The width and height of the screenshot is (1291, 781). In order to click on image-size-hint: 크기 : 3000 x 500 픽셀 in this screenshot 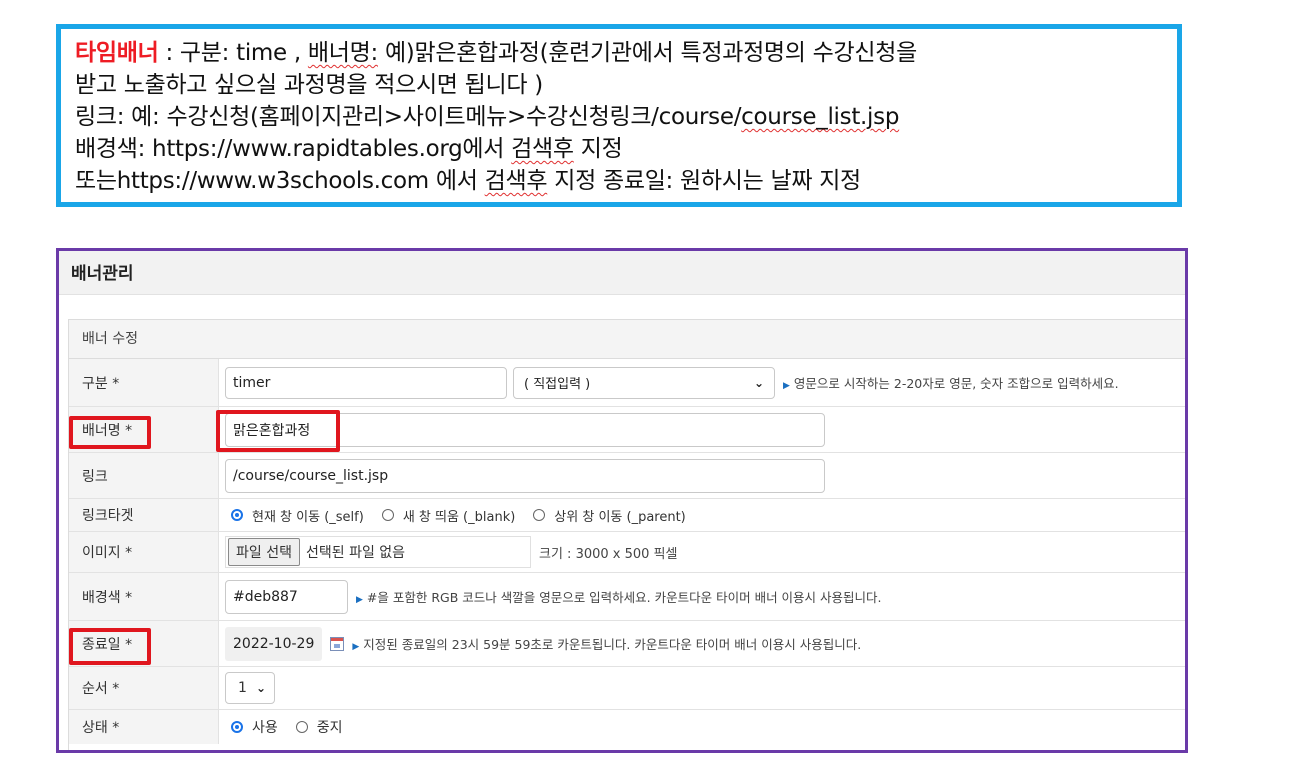, I will do `click(608, 554)`.